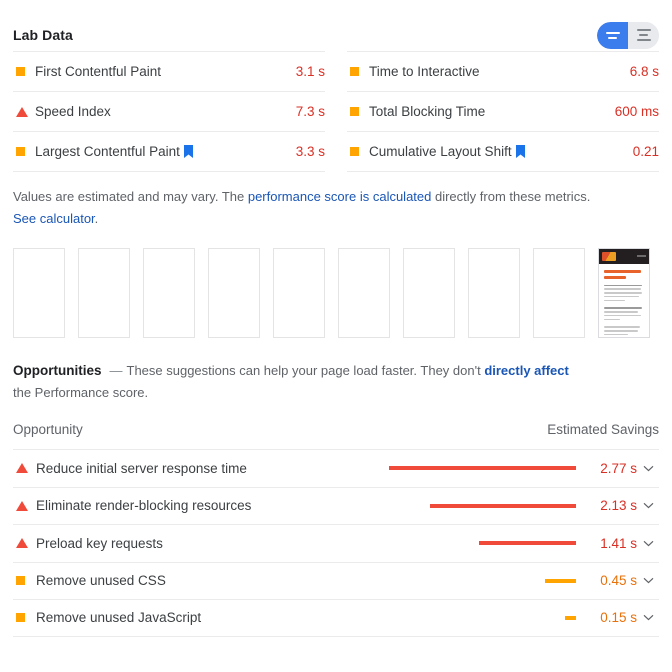  What do you see at coordinates (54, 218) in the screenshot?
I see `see-calculator-link: See calculator` at bounding box center [54, 218].